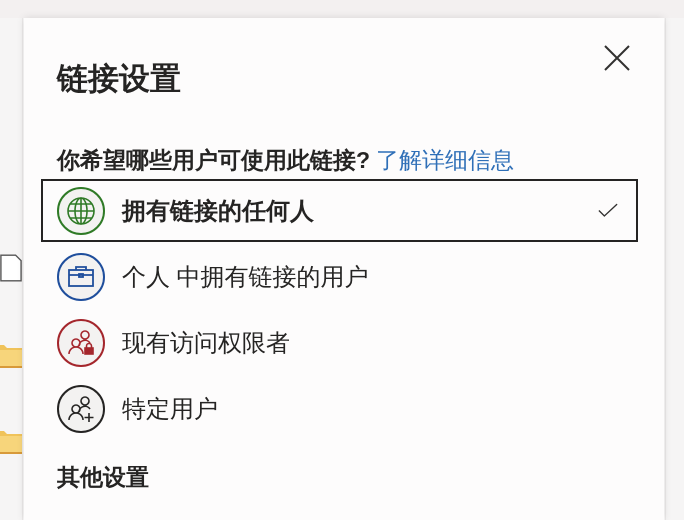 This screenshot has height=520, width=684. I want to click on option-label: 个人 中拥有链接的用户, so click(246, 277).